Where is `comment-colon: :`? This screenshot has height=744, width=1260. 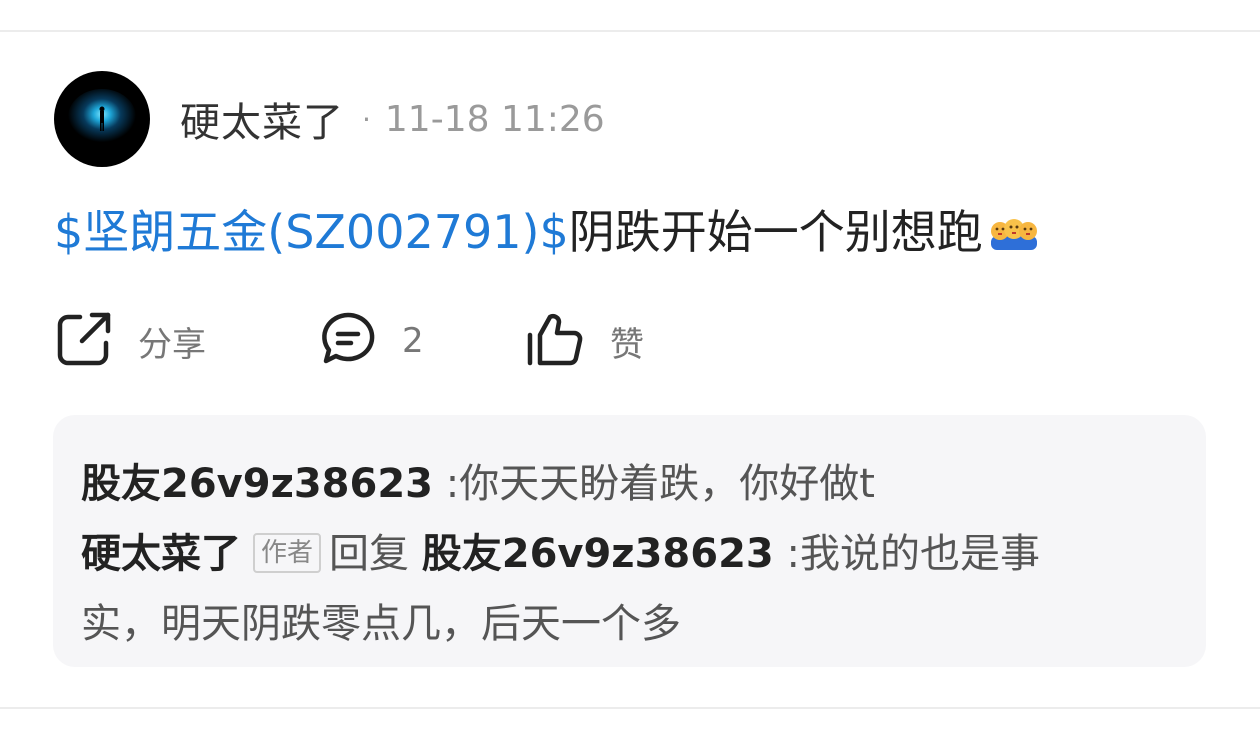
comment-colon: : is located at coordinates (446, 484).